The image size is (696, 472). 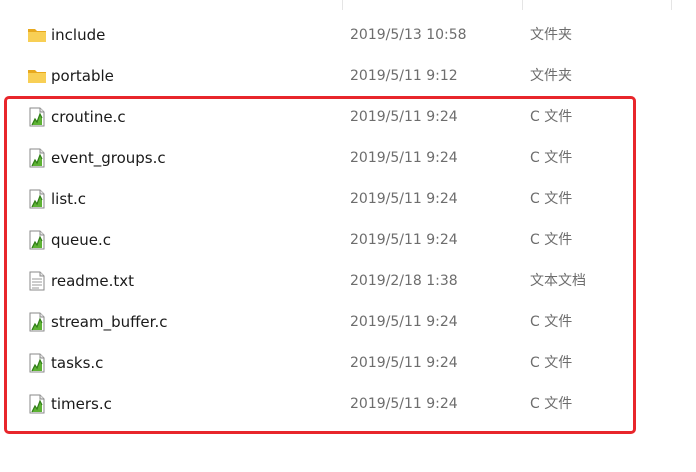 What do you see at coordinates (81, 404) in the screenshot?
I see `file-name: timers.c` at bounding box center [81, 404].